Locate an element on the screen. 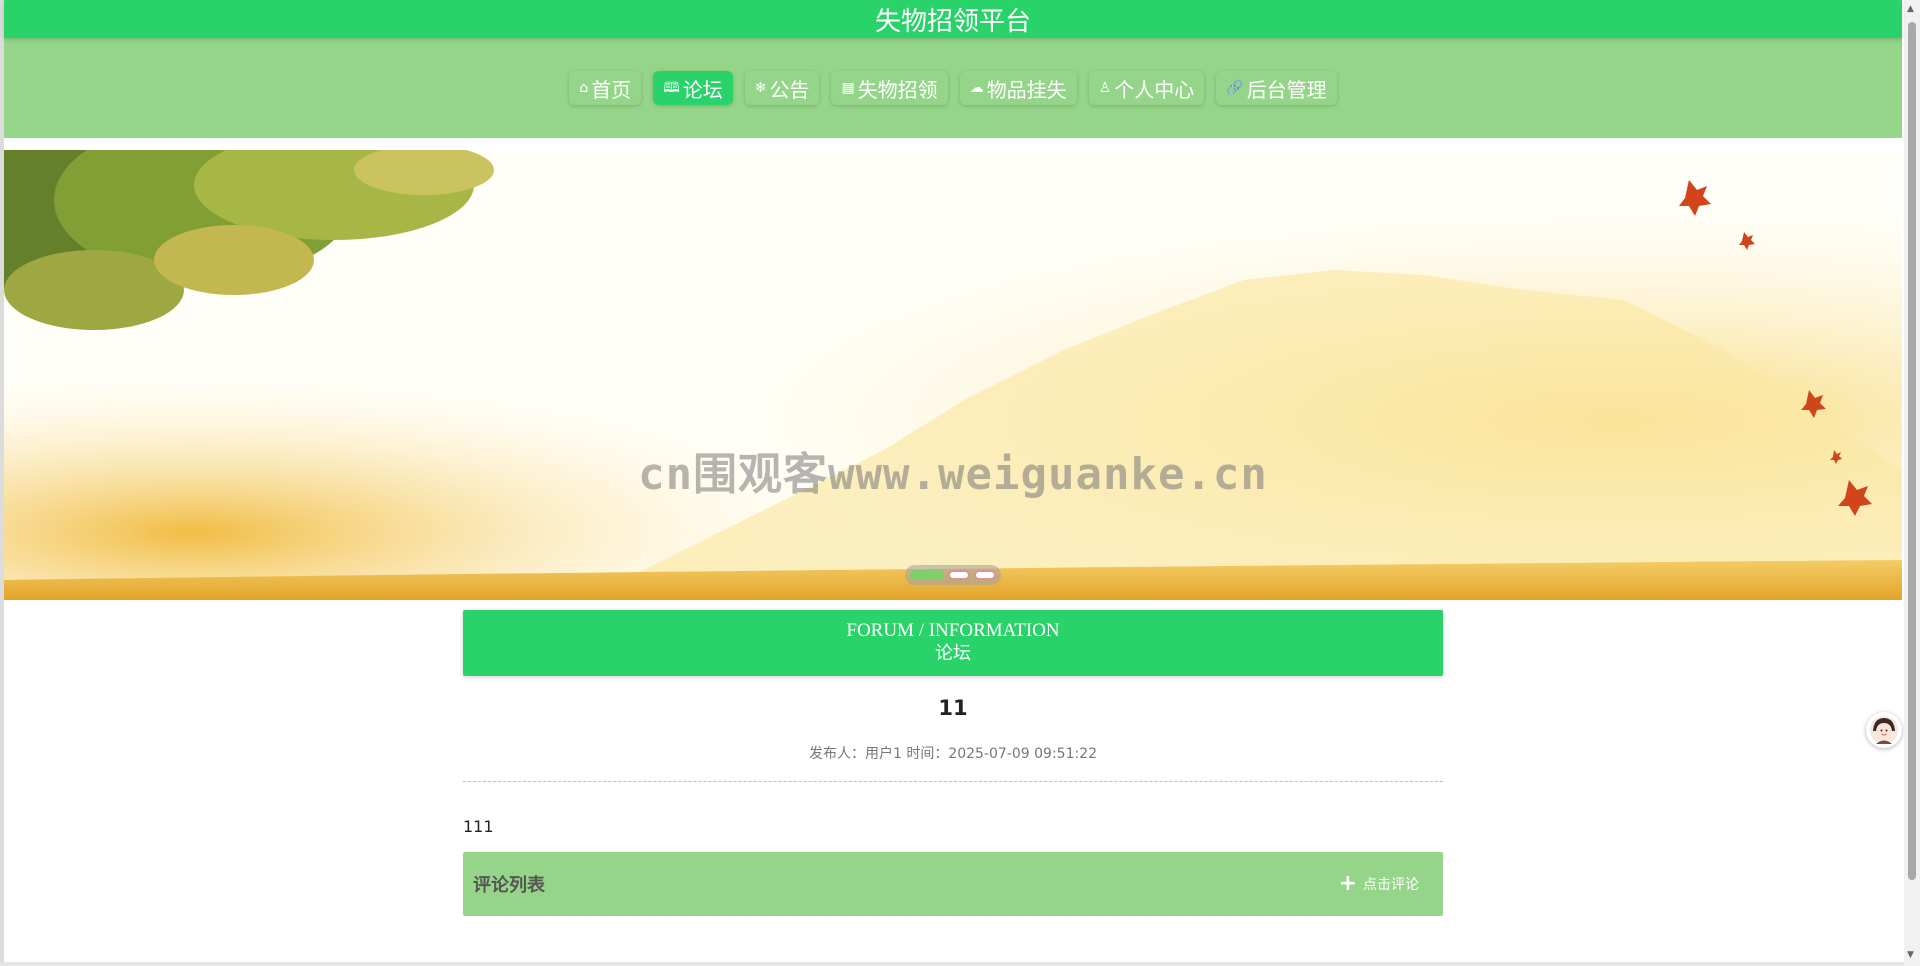 The height and width of the screenshot is (966, 1920). nav-item-admin: 🔗 后台管理 is located at coordinates (1276, 88).